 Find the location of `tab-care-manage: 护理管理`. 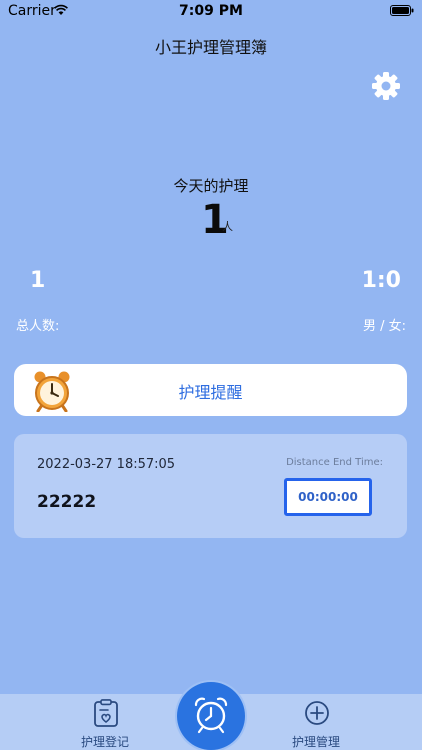

tab-care-manage: 护理管理 is located at coordinates (316, 722).